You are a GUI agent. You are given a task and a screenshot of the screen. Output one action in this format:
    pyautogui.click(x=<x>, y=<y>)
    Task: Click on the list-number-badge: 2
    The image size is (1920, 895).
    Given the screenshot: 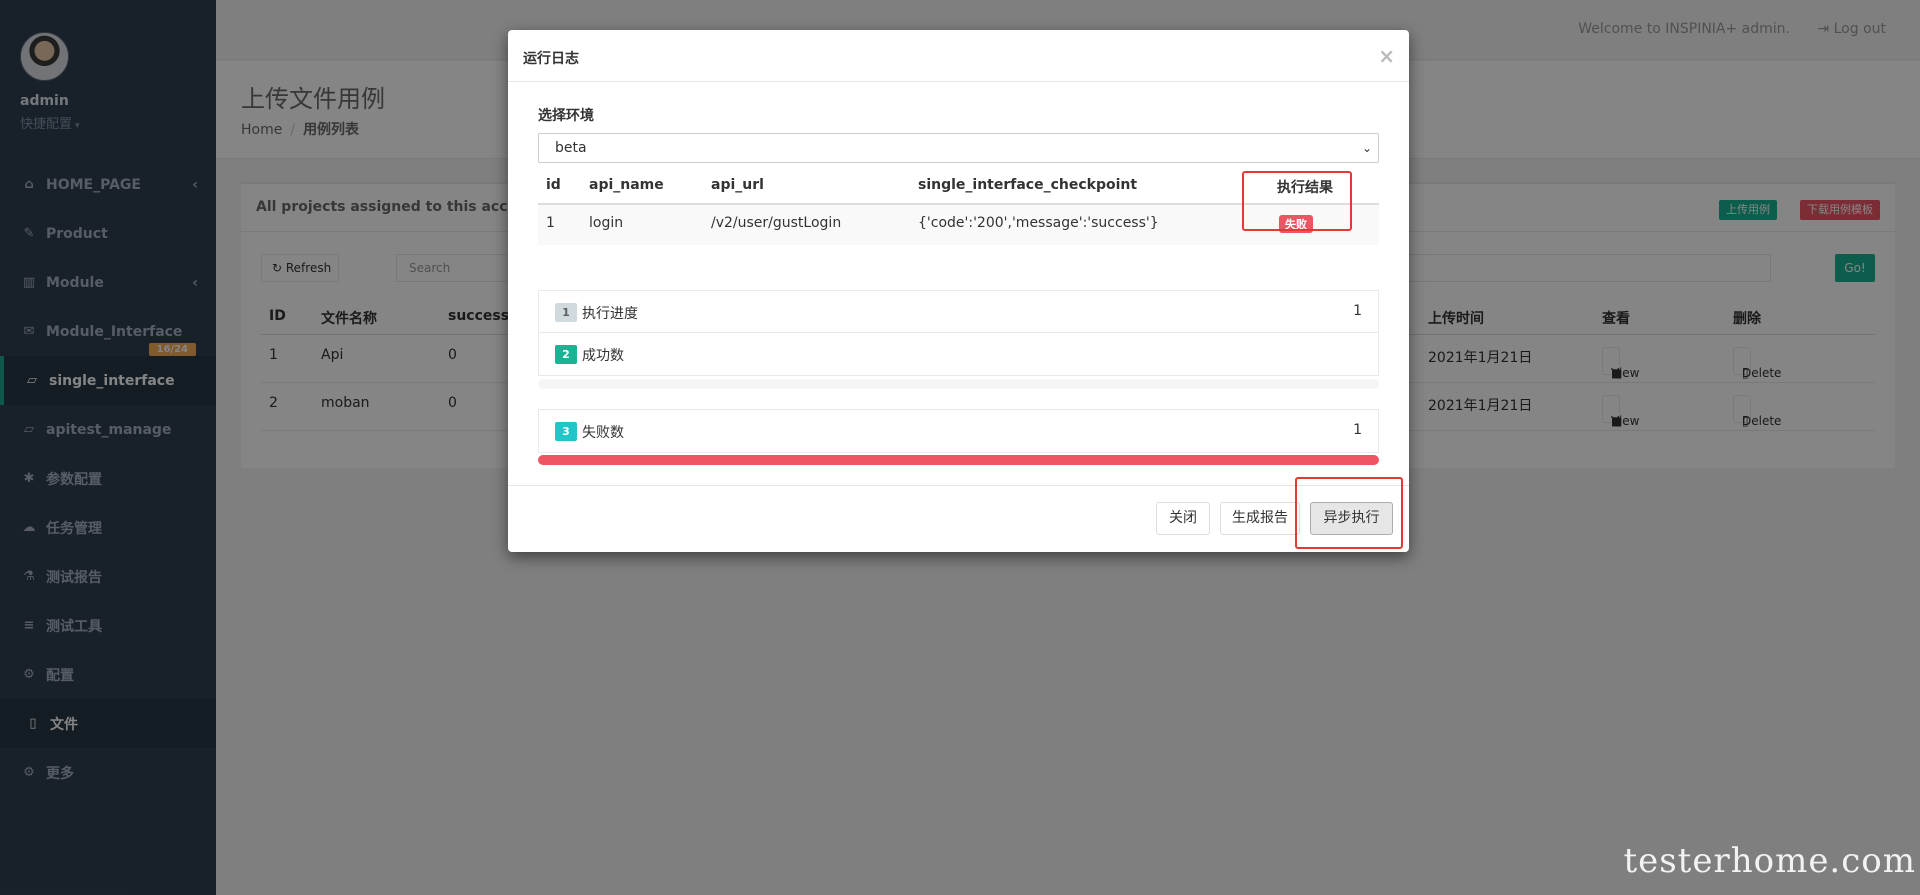 What is the action you would take?
    pyautogui.click(x=566, y=354)
    